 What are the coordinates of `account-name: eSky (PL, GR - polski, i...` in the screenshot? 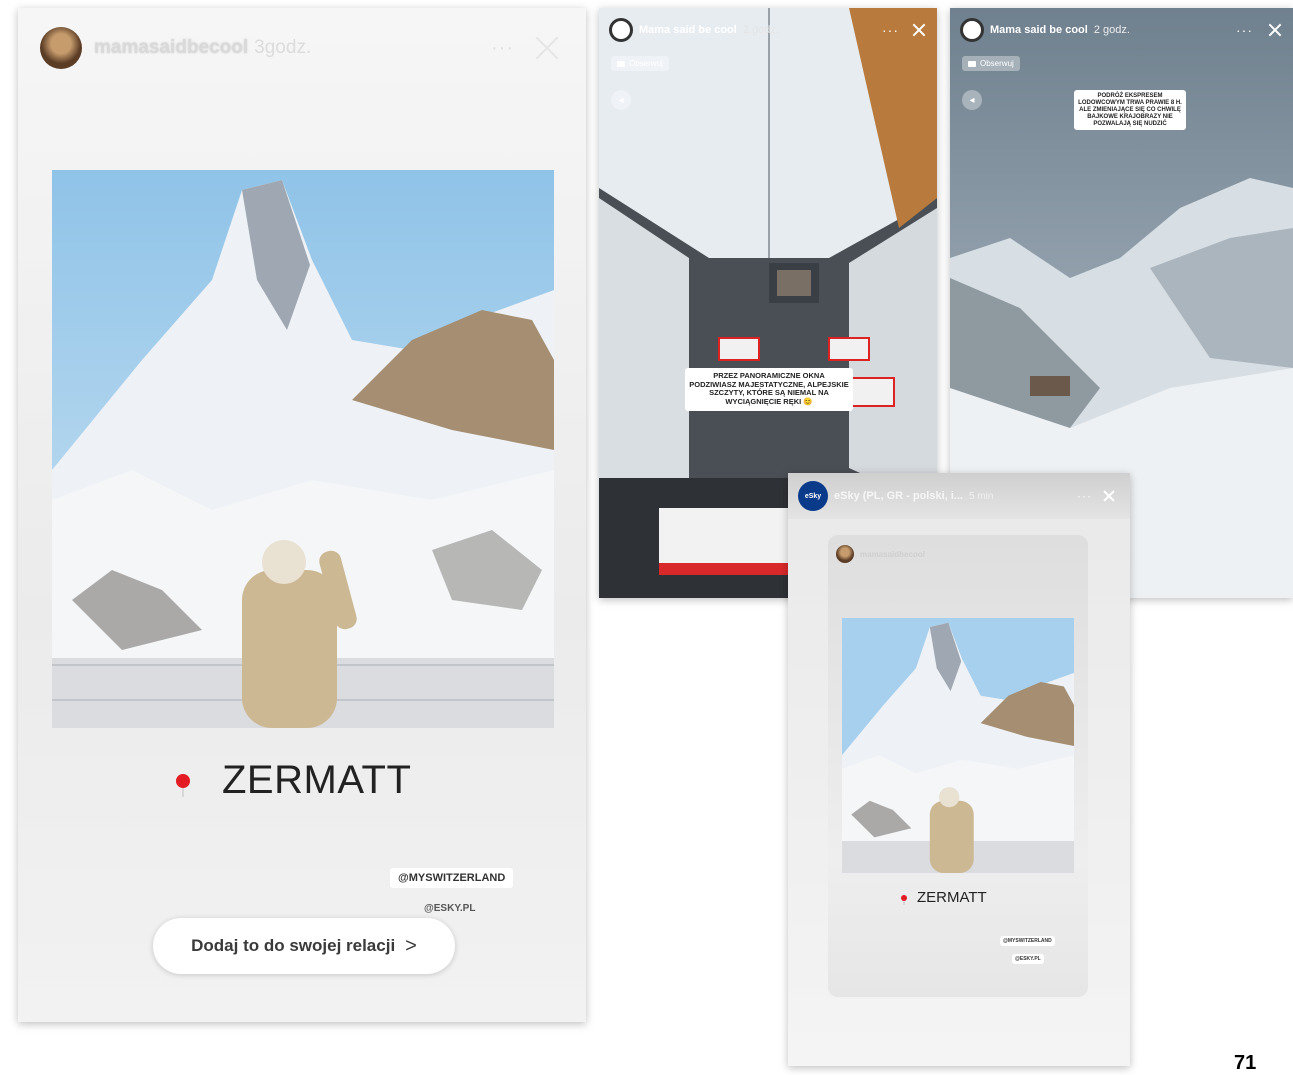 It's located at (898, 496).